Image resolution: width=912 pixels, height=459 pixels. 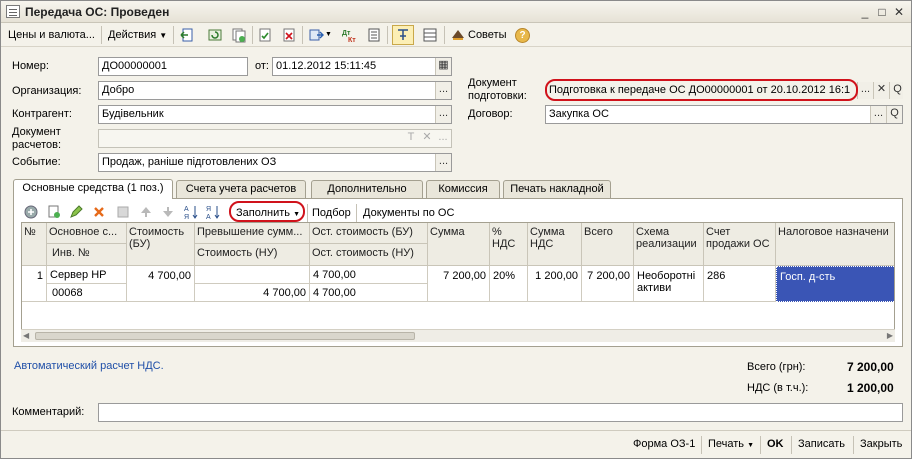 What do you see at coordinates (608, 244) in the screenshot?
I see `col-header-total: Всего` at bounding box center [608, 244].